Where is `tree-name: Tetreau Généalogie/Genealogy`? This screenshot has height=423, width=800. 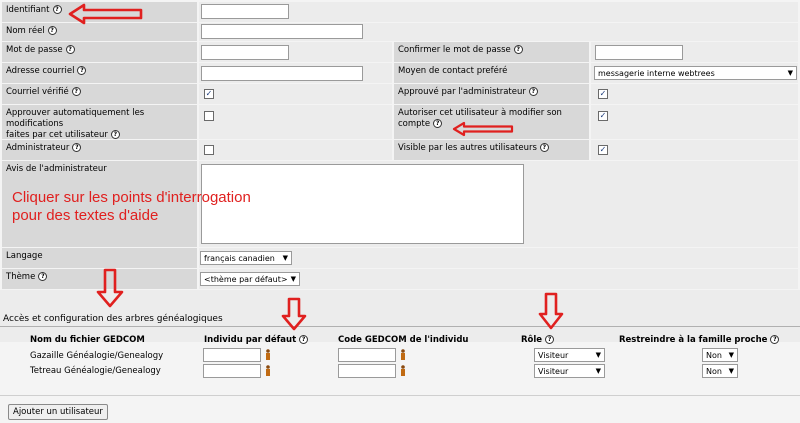
tree-name: Tetreau Généalogie/Genealogy is located at coordinates (95, 371).